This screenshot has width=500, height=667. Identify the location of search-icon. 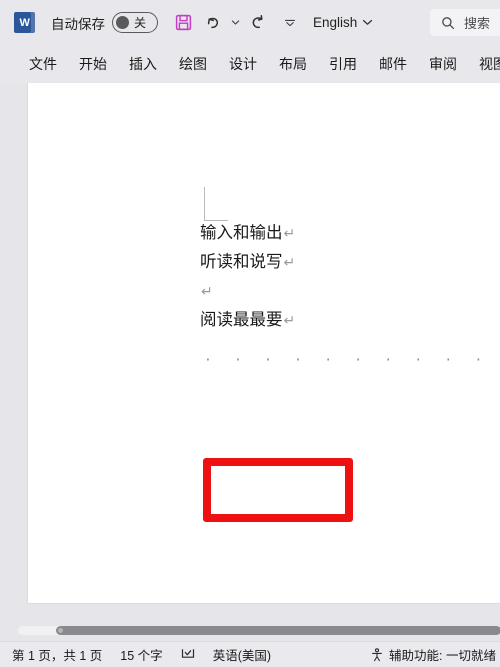
(448, 23).